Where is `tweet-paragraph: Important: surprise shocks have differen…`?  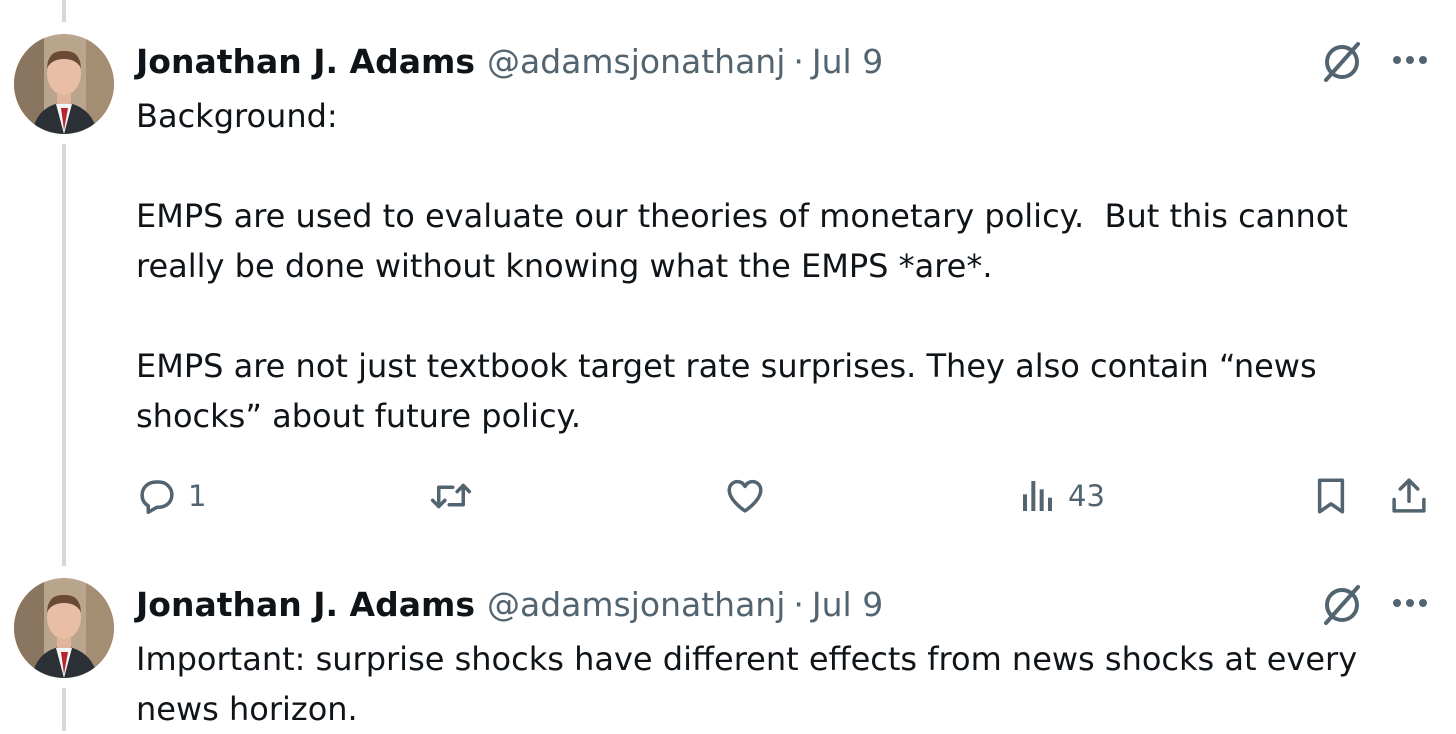
tweet-paragraph: Important: surprise shocks have differen… is located at coordinates (752, 684).